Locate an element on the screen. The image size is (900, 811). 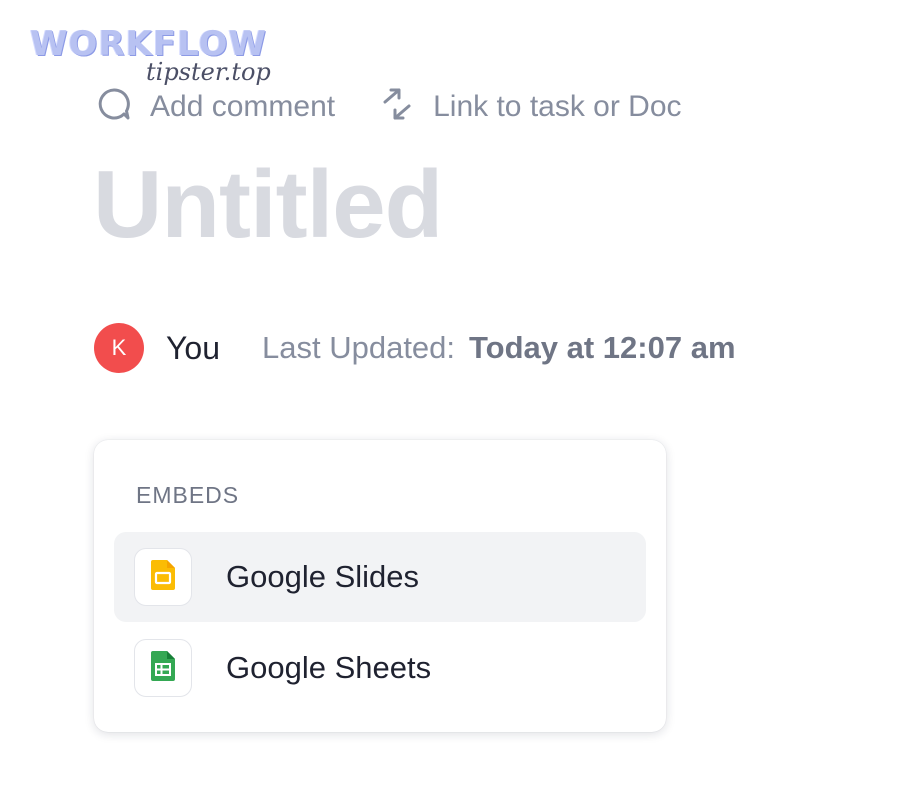
add-comment-label: Add comment is located at coordinates (243, 106).